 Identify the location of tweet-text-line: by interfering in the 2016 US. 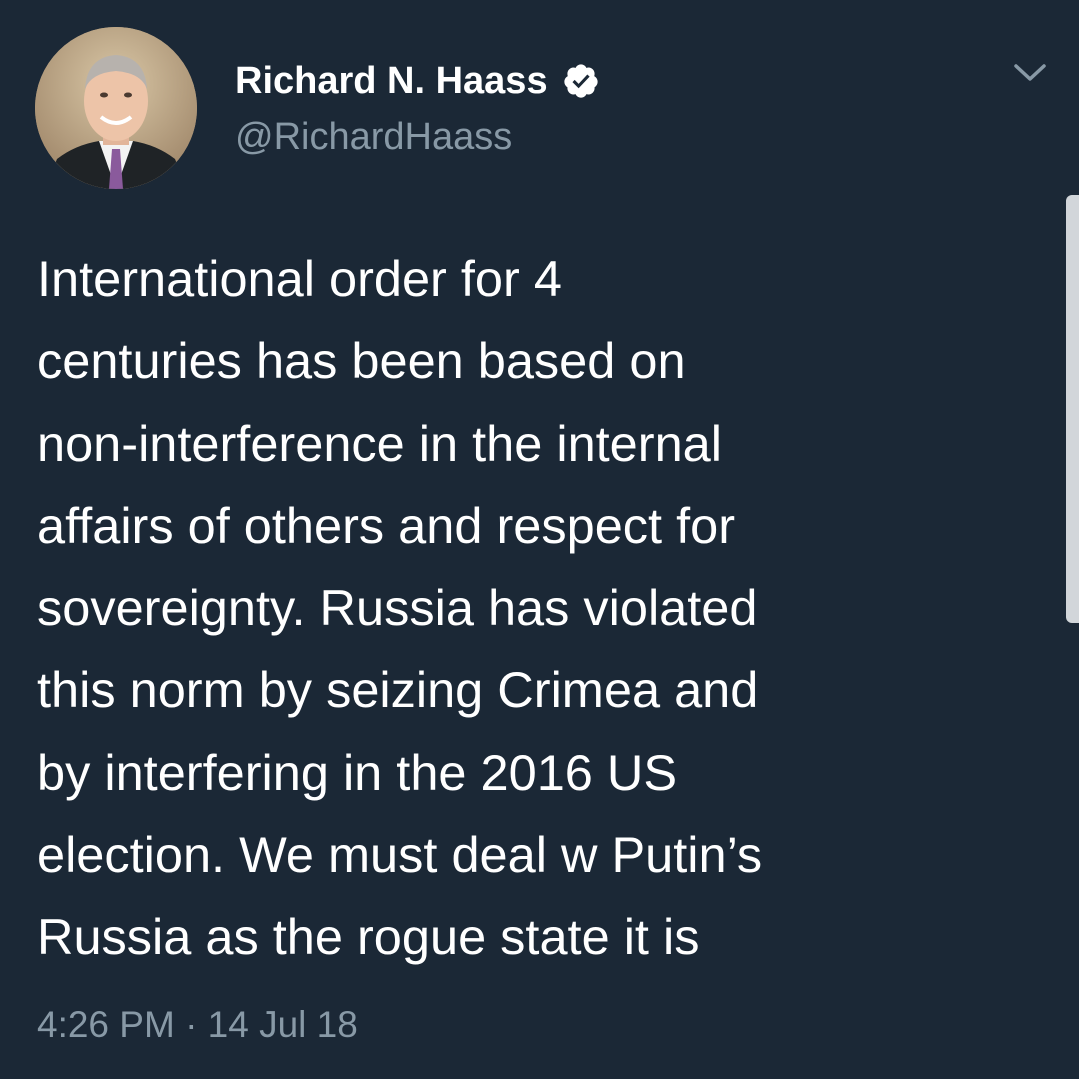
(357, 772).